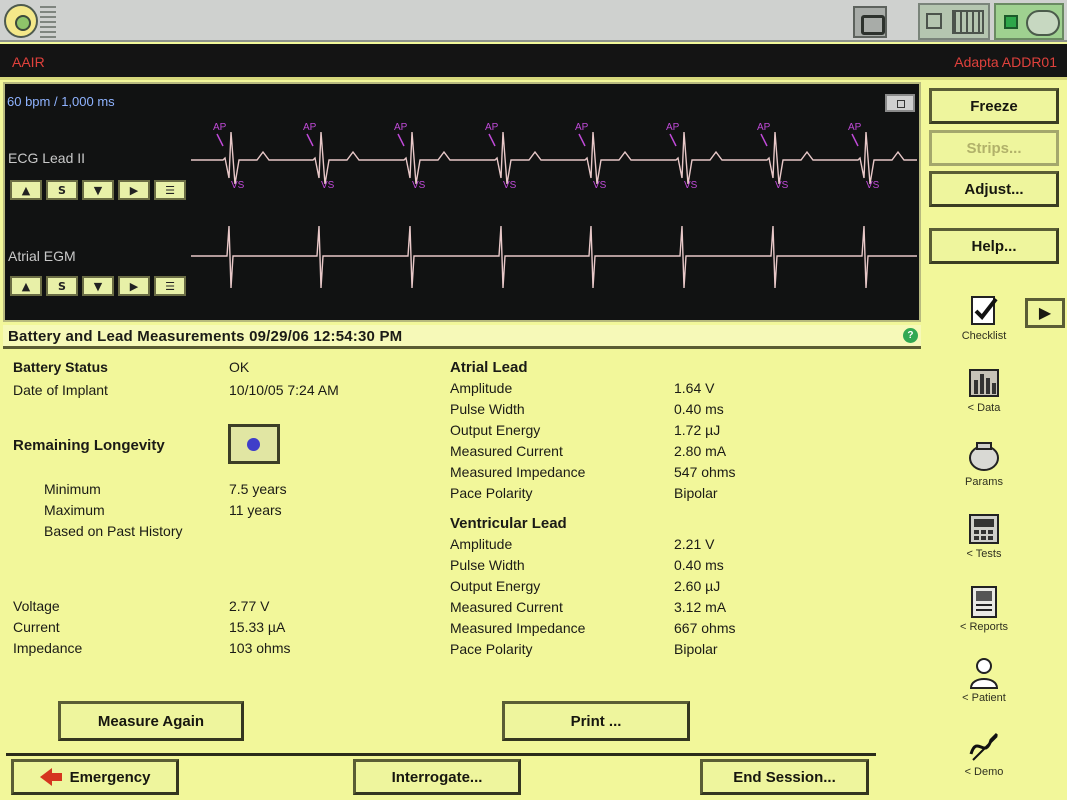  Describe the element at coordinates (554, 158) in the screenshot. I see `ecg-lead-ii-trace` at that location.